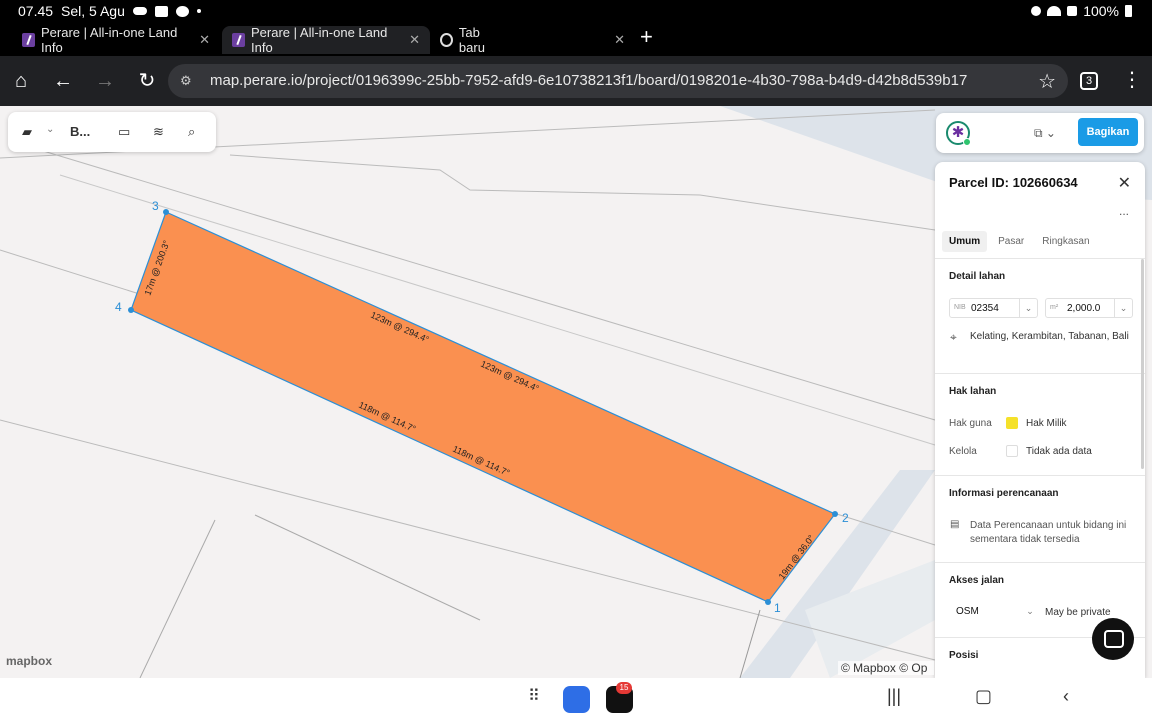 The width and height of the screenshot is (1152, 720). I want to click on road-source-select: OSM ⌄, so click(994, 612).